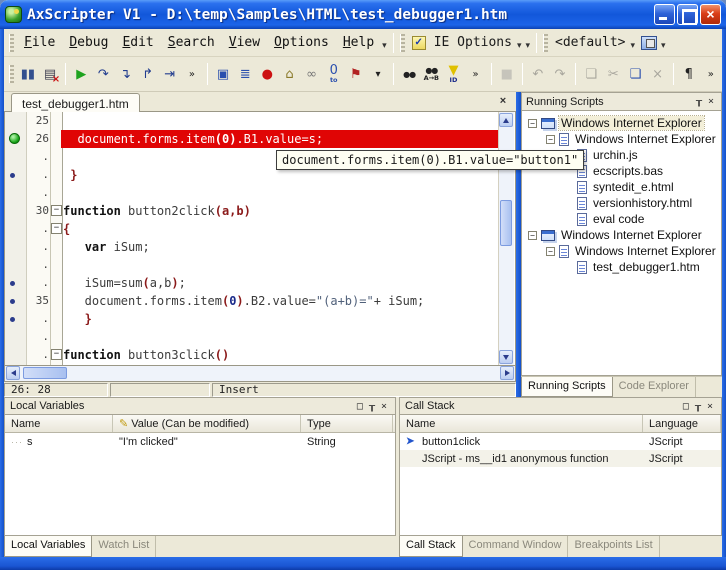 The image size is (726, 570). Describe the element at coordinates (125, 74) in the screenshot. I see `step-into-icon: ↴` at that location.